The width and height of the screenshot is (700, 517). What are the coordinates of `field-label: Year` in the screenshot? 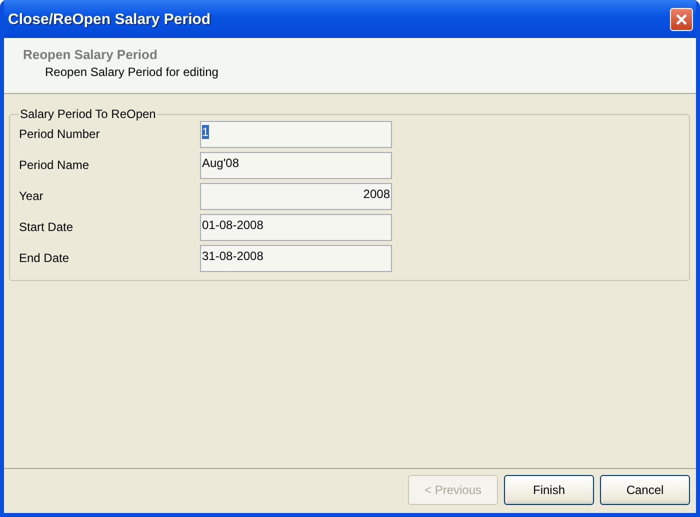 It's located at (31, 196).